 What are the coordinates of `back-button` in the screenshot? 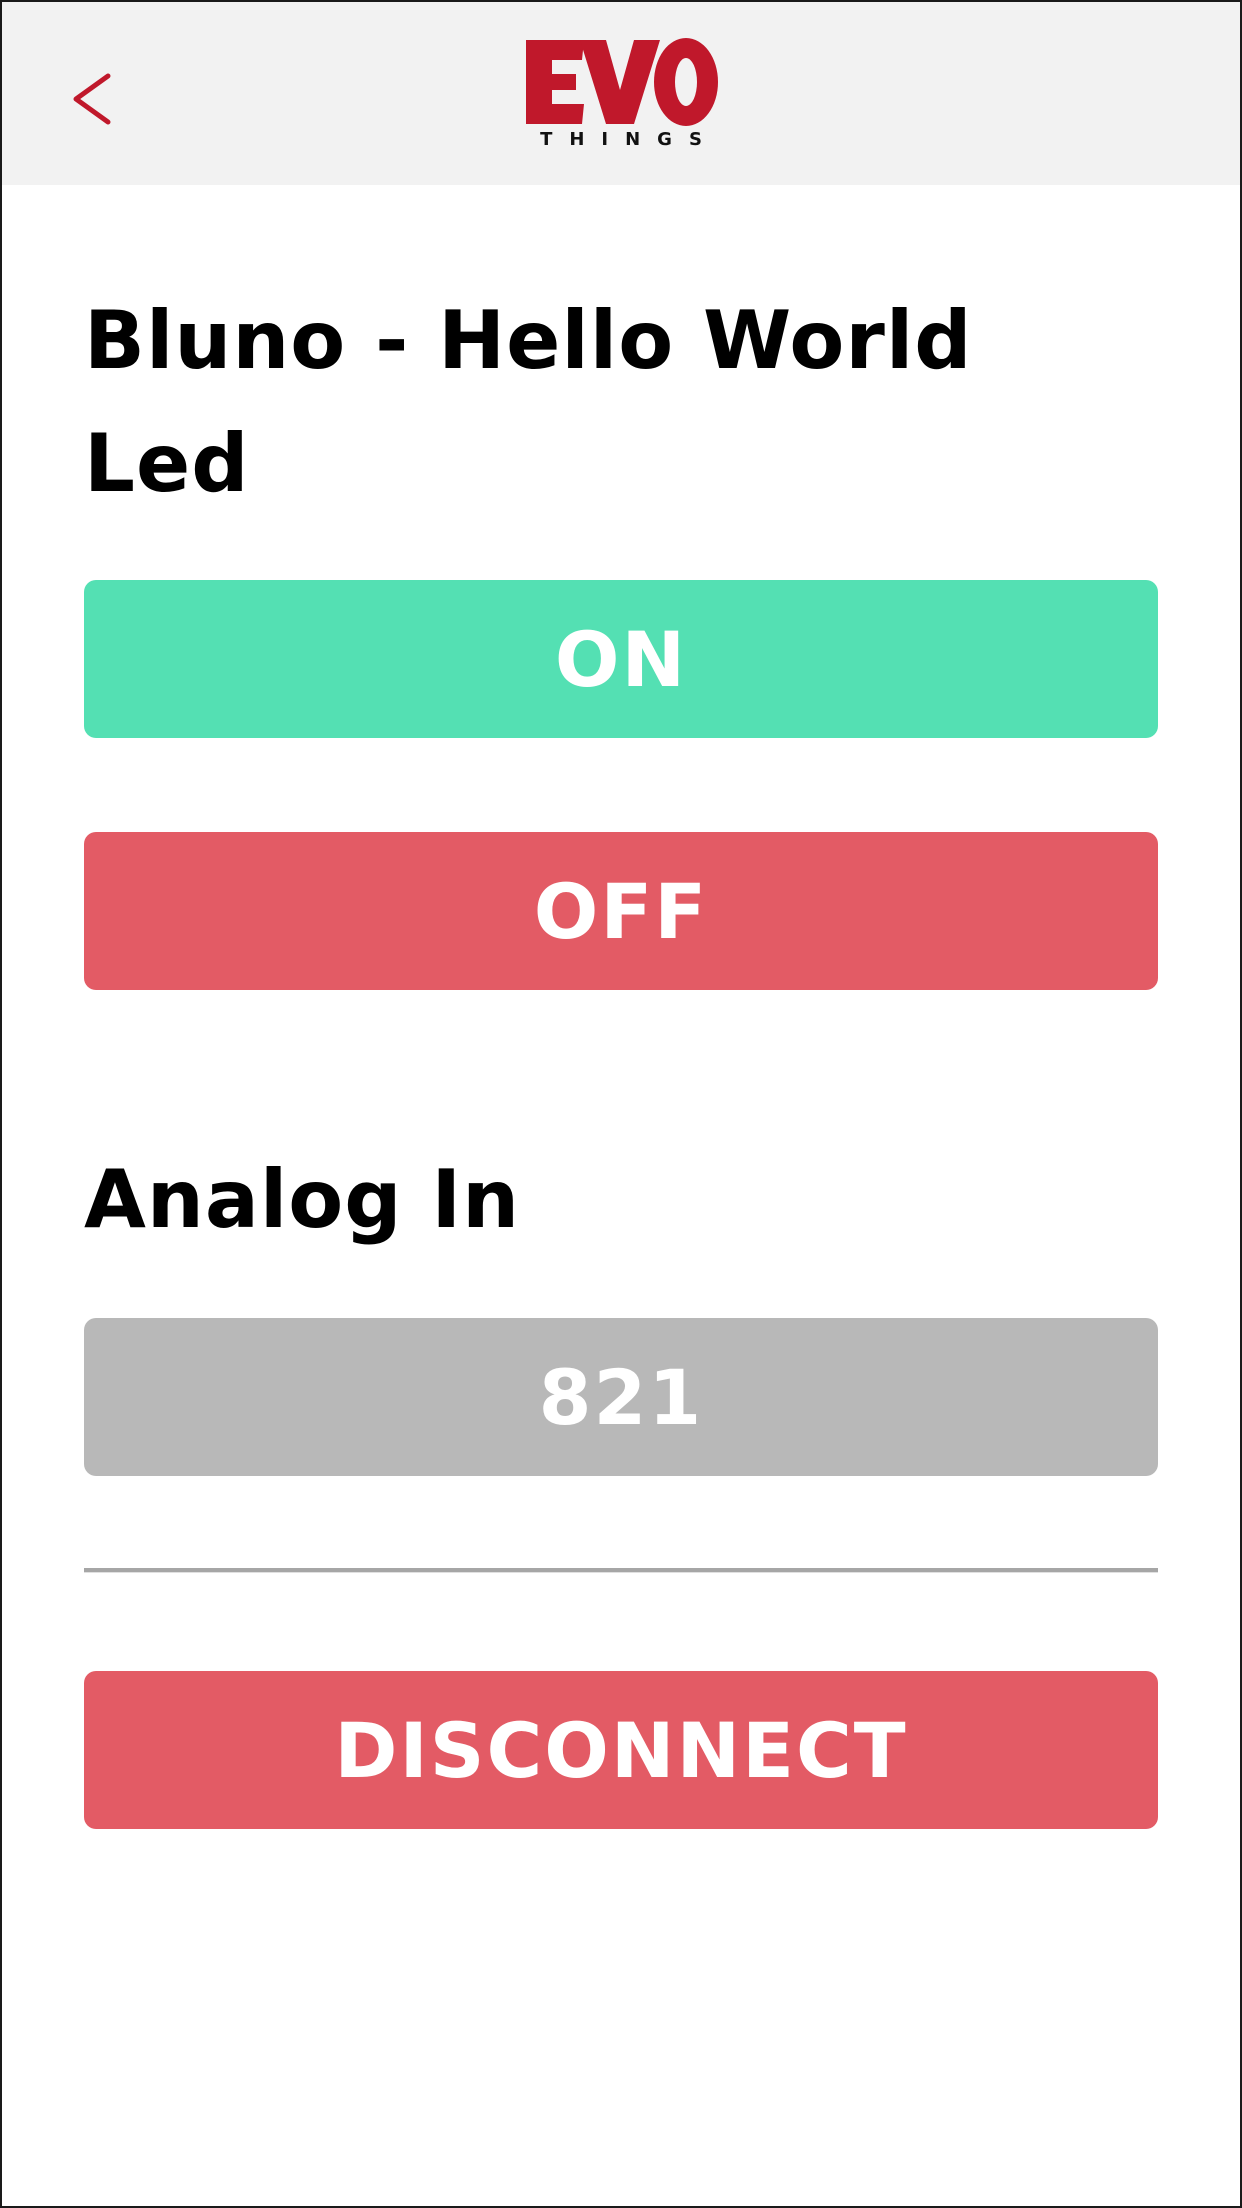 It's located at (95, 100).